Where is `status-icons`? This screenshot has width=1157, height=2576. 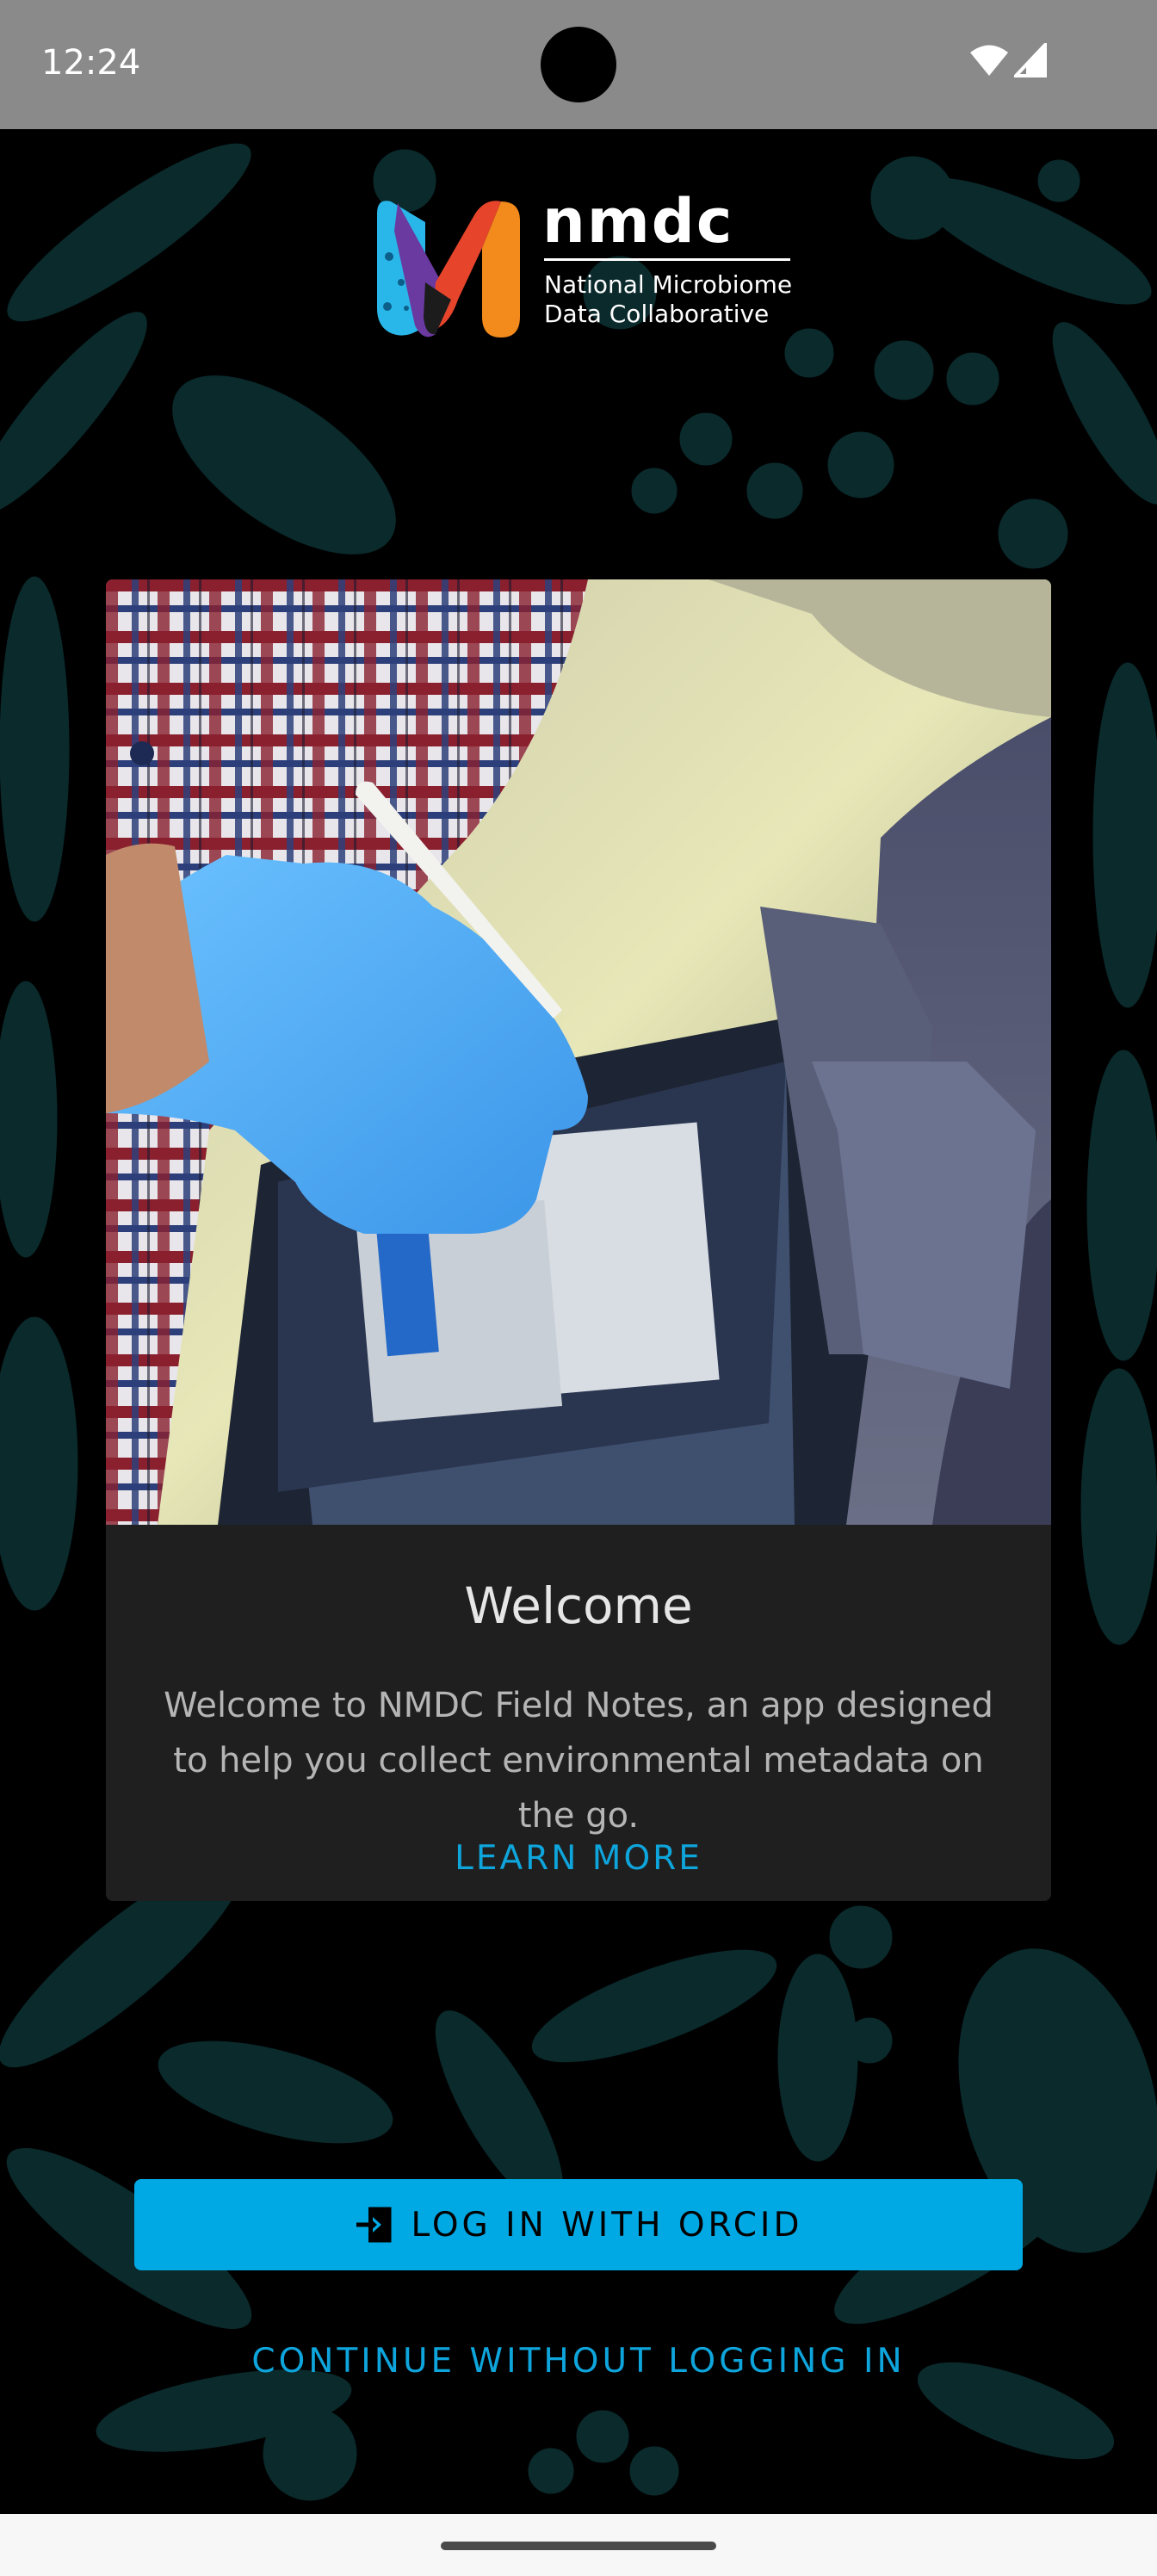 status-icons is located at coordinates (1008, 60).